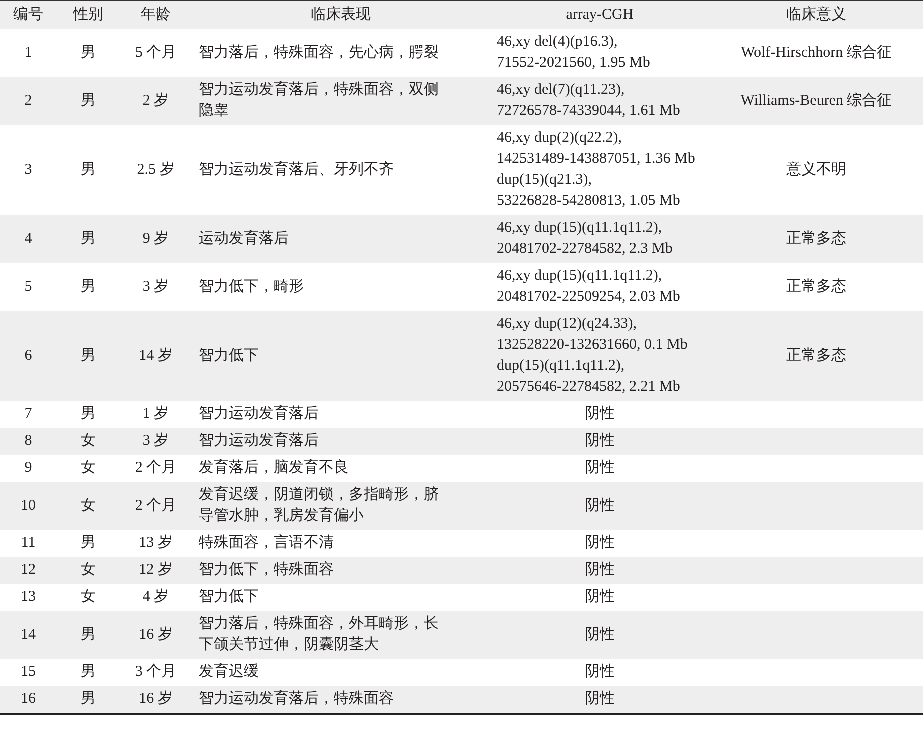  Describe the element at coordinates (28, 672) in the screenshot. I see `table-cell: 15` at that location.